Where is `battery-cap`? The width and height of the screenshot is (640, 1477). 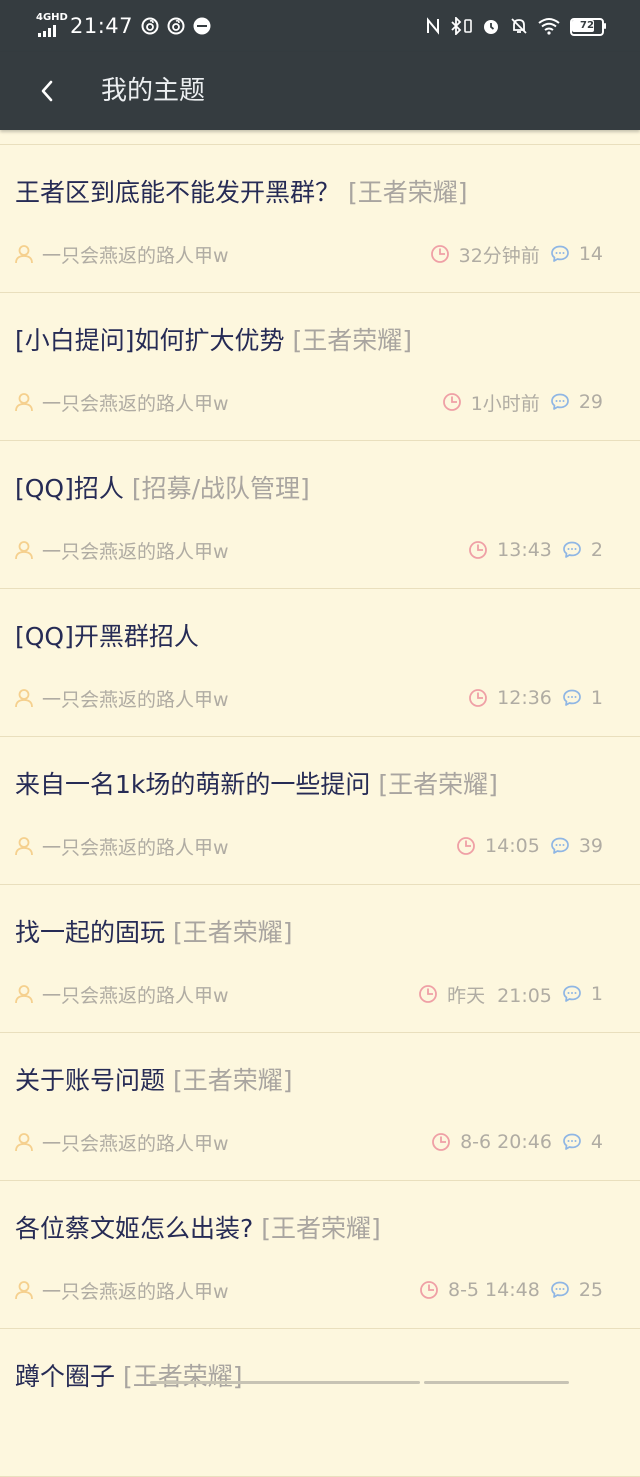
battery-cap is located at coordinates (605, 26).